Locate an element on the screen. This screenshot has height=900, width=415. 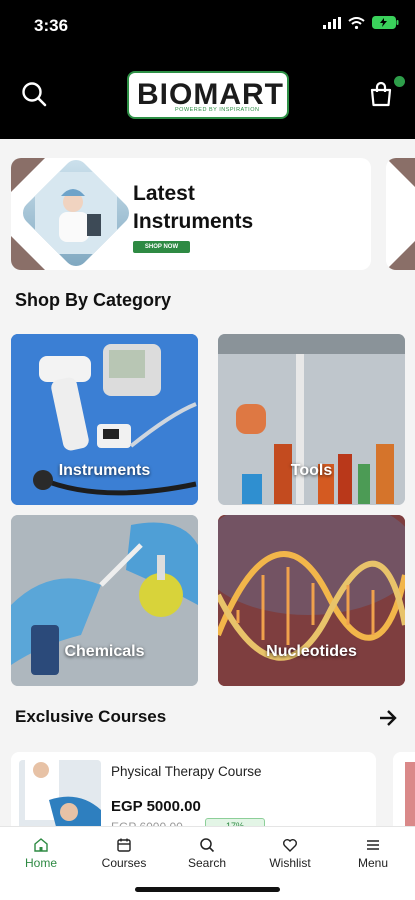
category-tile-chemicals: Chemicals is located at coordinates (104, 600).